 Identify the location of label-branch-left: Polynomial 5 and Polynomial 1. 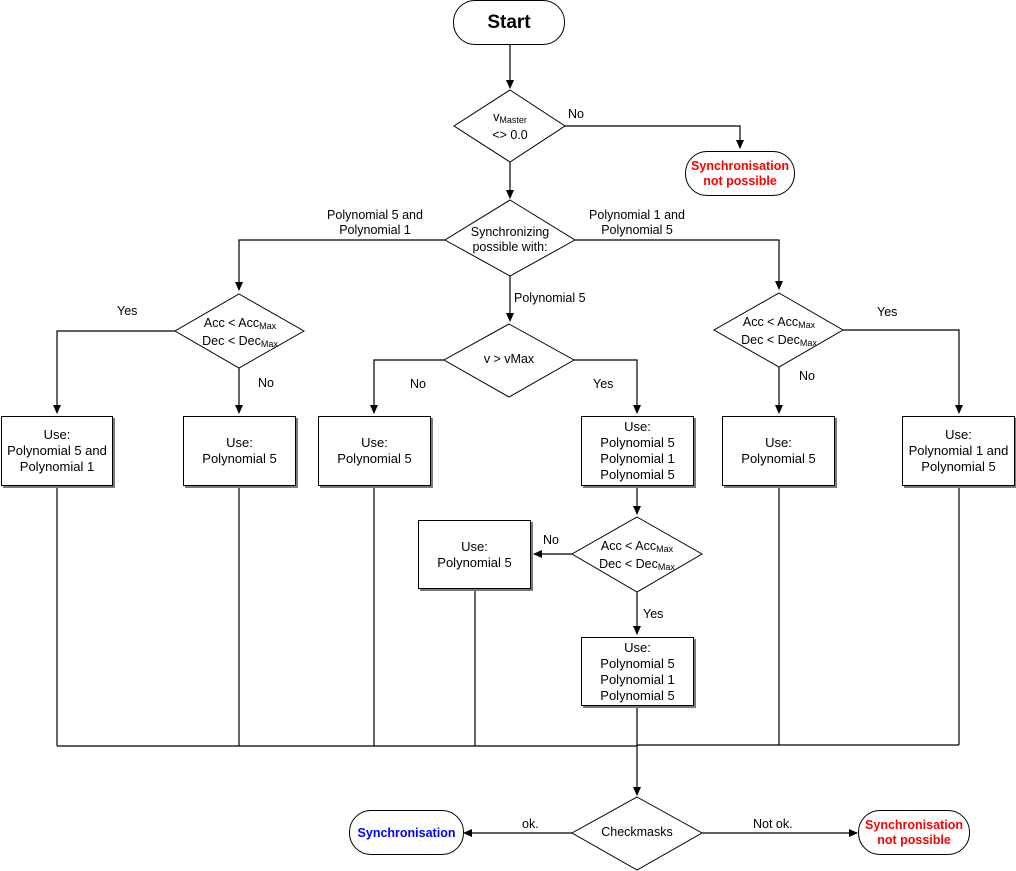
(375, 223).